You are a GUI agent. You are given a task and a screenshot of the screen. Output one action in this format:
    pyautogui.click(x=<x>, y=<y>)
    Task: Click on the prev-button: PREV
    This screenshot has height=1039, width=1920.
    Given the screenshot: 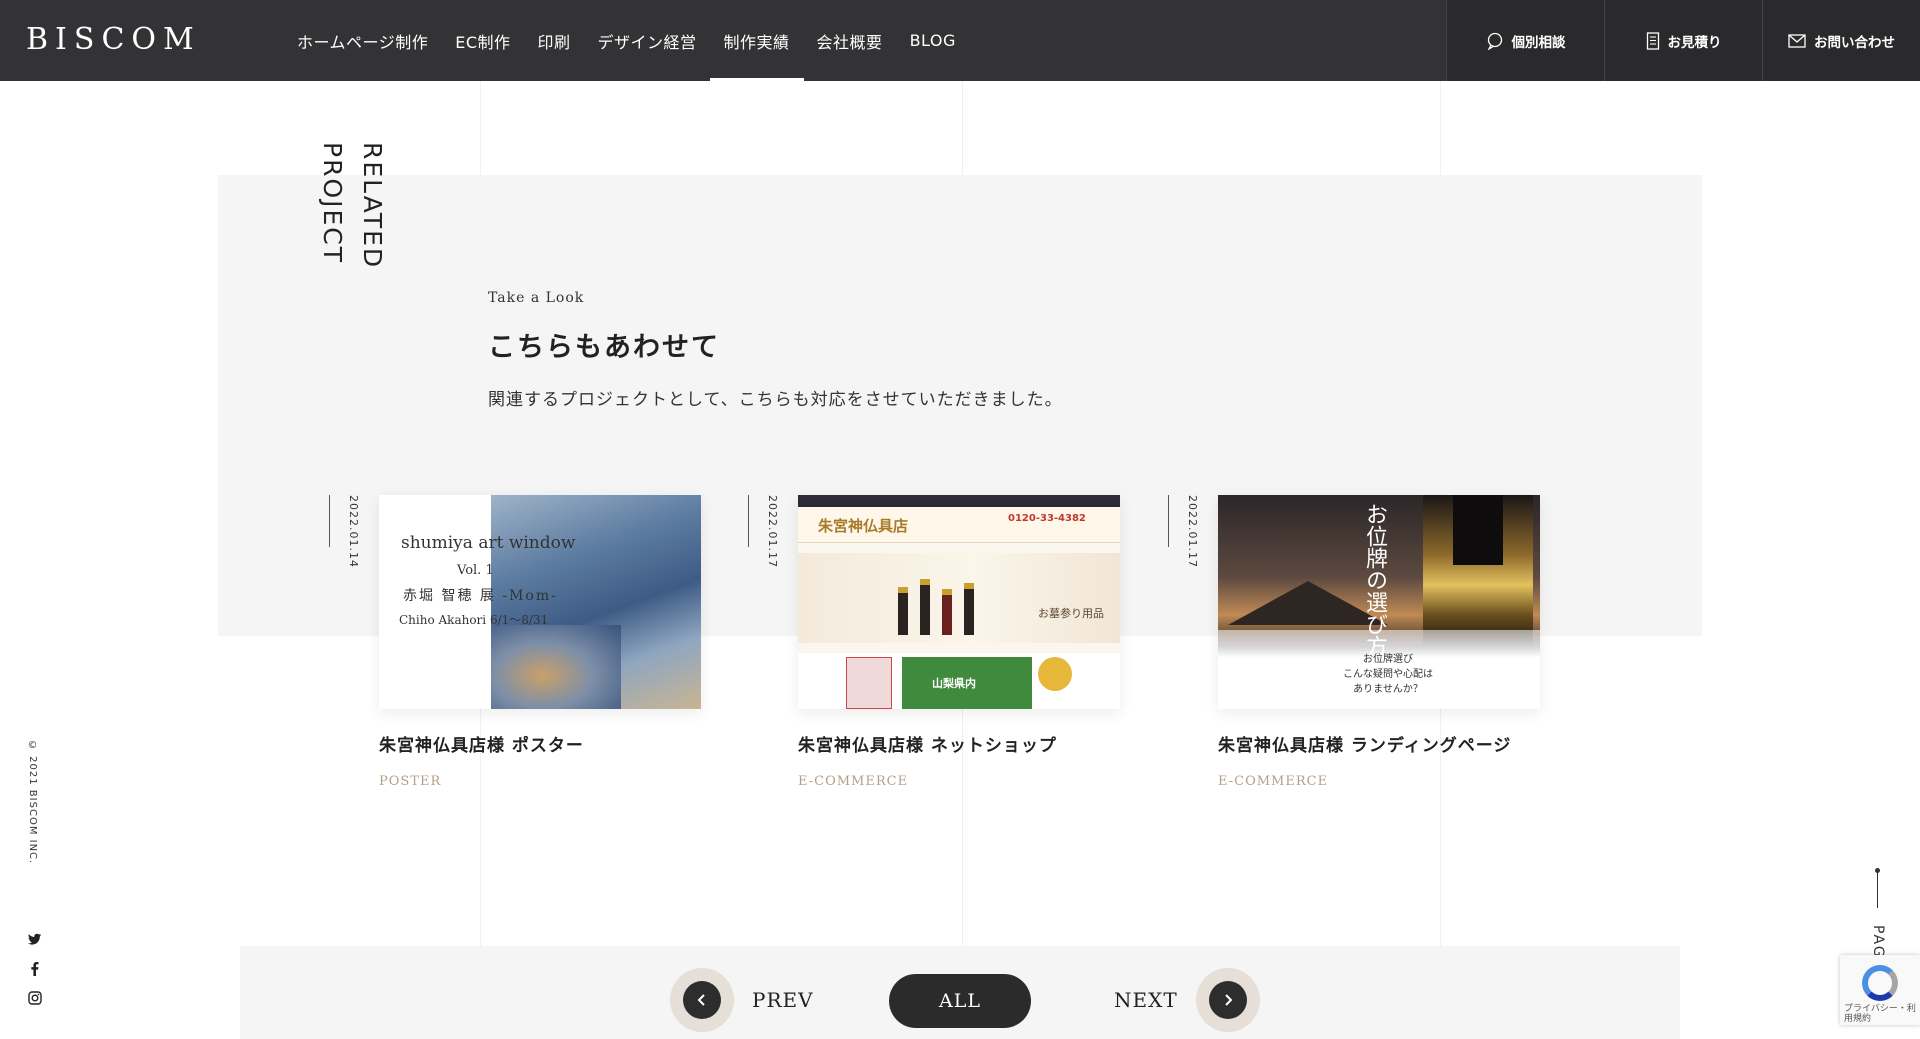 What is the action you would take?
    pyautogui.click(x=742, y=1000)
    